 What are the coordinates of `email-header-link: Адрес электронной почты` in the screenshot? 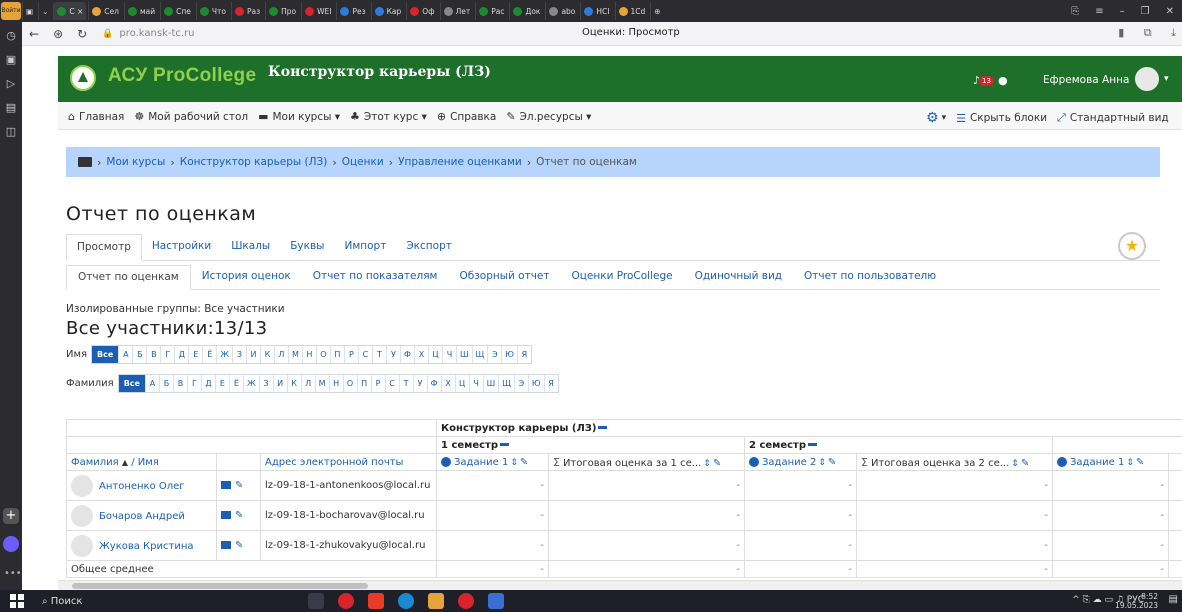 It's located at (334, 462).